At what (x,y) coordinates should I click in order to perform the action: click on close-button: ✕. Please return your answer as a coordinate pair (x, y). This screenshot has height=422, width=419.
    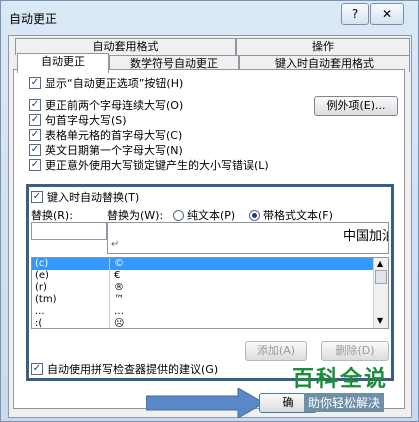
    Looking at the image, I should click on (387, 14).